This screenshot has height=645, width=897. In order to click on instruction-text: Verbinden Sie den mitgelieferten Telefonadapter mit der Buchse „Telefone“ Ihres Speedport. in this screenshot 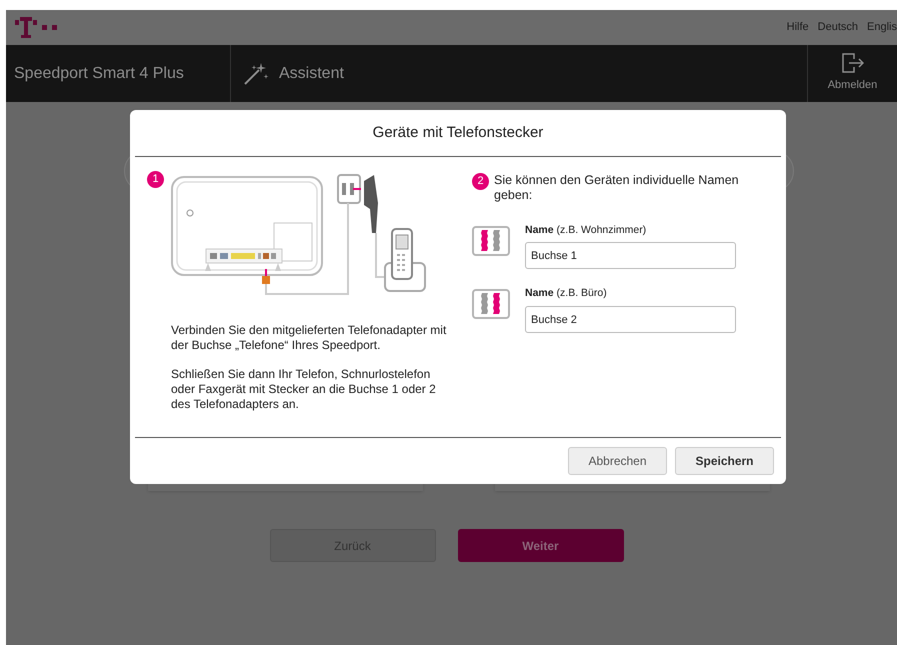, I will do `click(309, 337)`.